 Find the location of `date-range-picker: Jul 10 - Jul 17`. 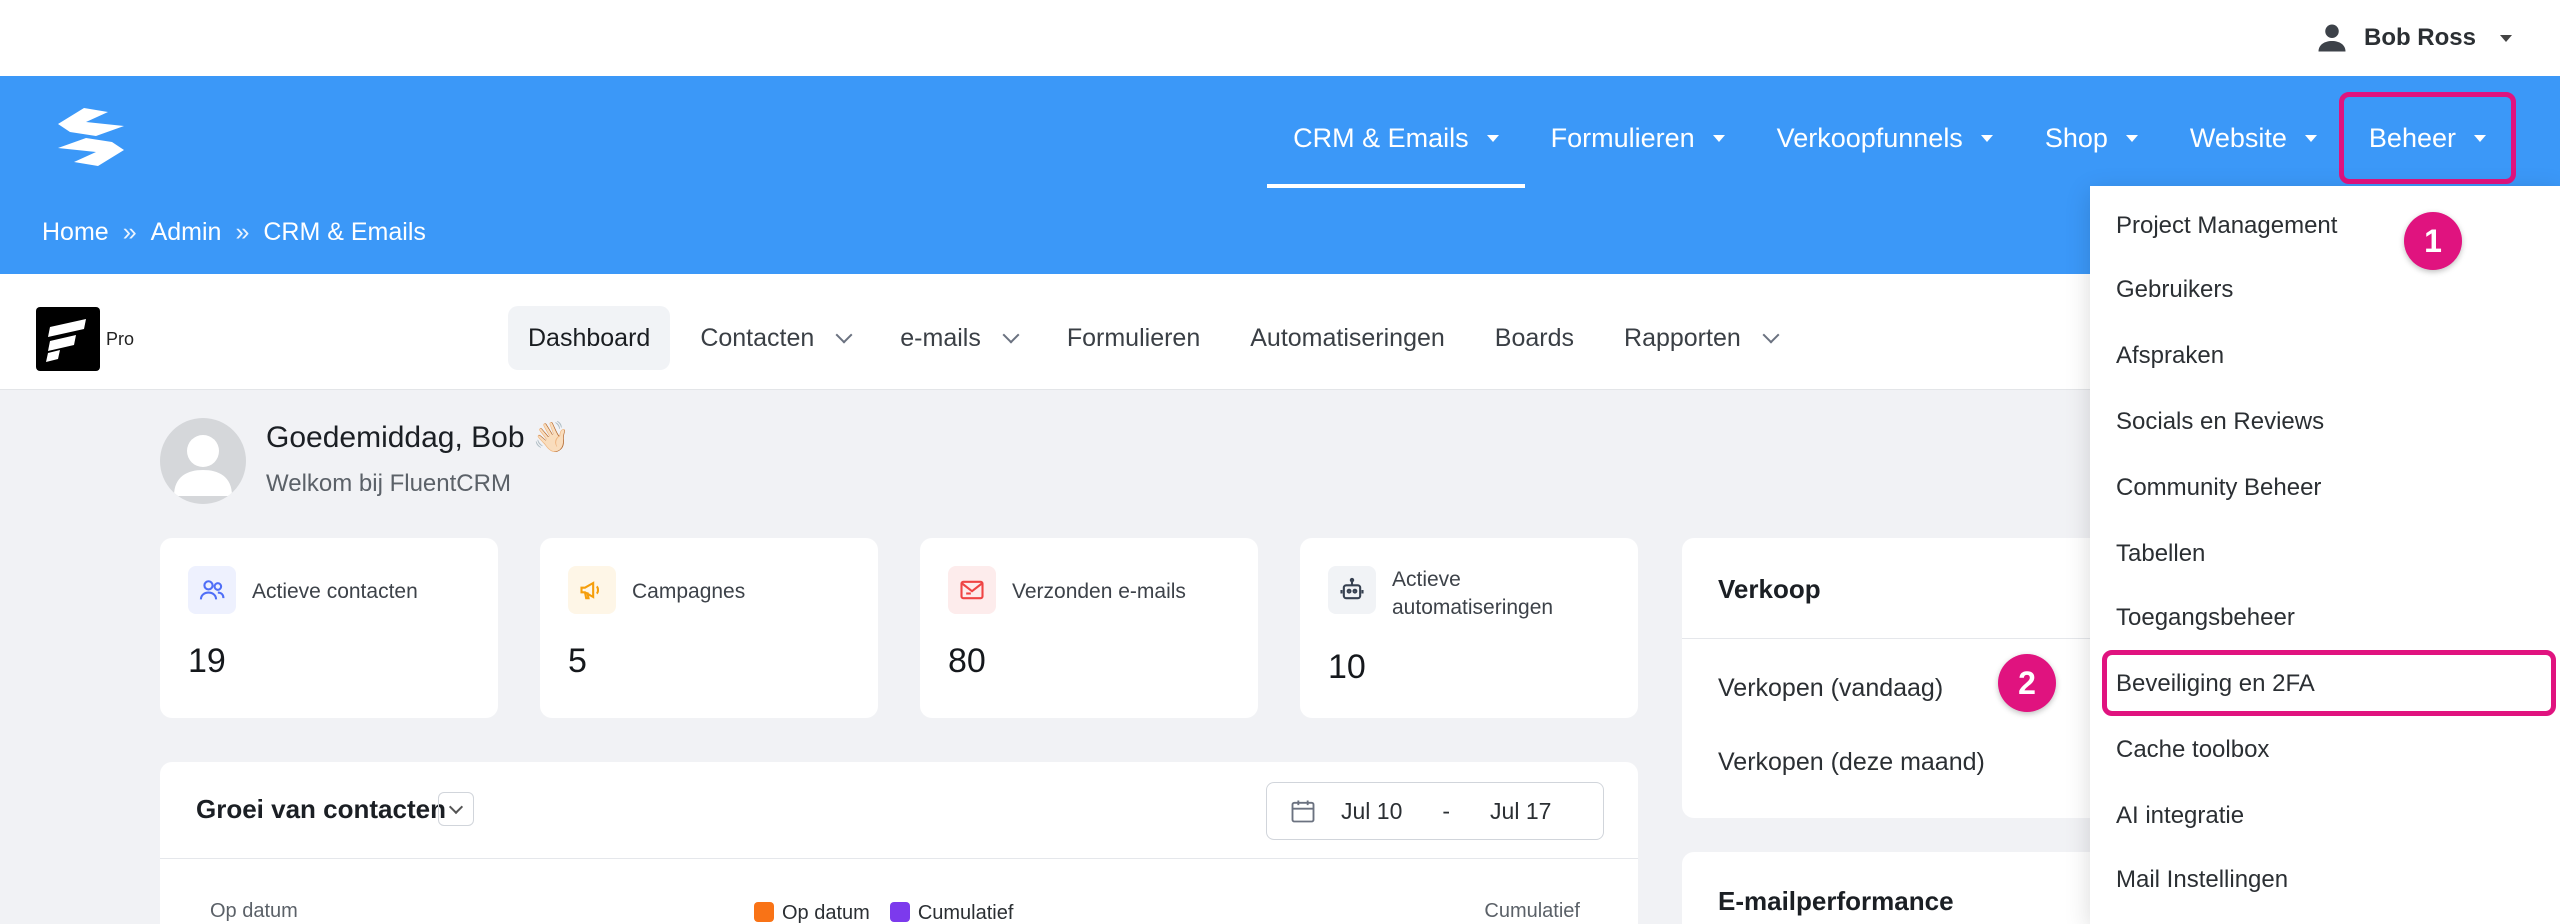

date-range-picker: Jul 10 - Jul 17 is located at coordinates (1435, 811).